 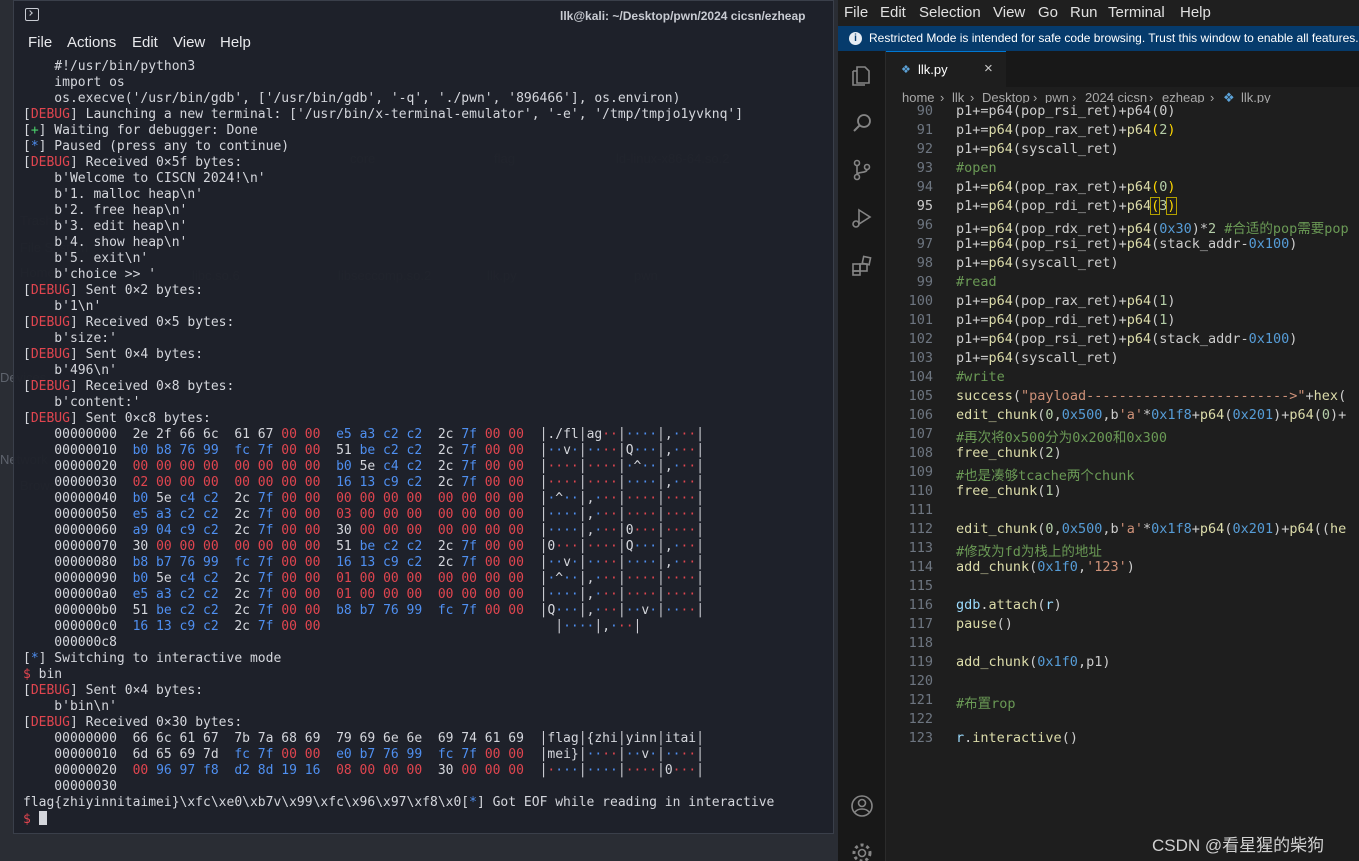 I want to click on code-line: 114 add_chunk(0x1f0,'123'), so click(x=1122, y=568).